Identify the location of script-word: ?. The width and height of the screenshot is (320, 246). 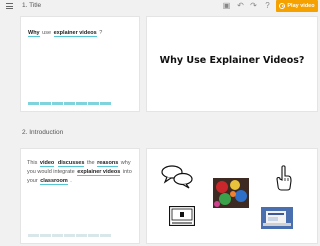
(101, 33).